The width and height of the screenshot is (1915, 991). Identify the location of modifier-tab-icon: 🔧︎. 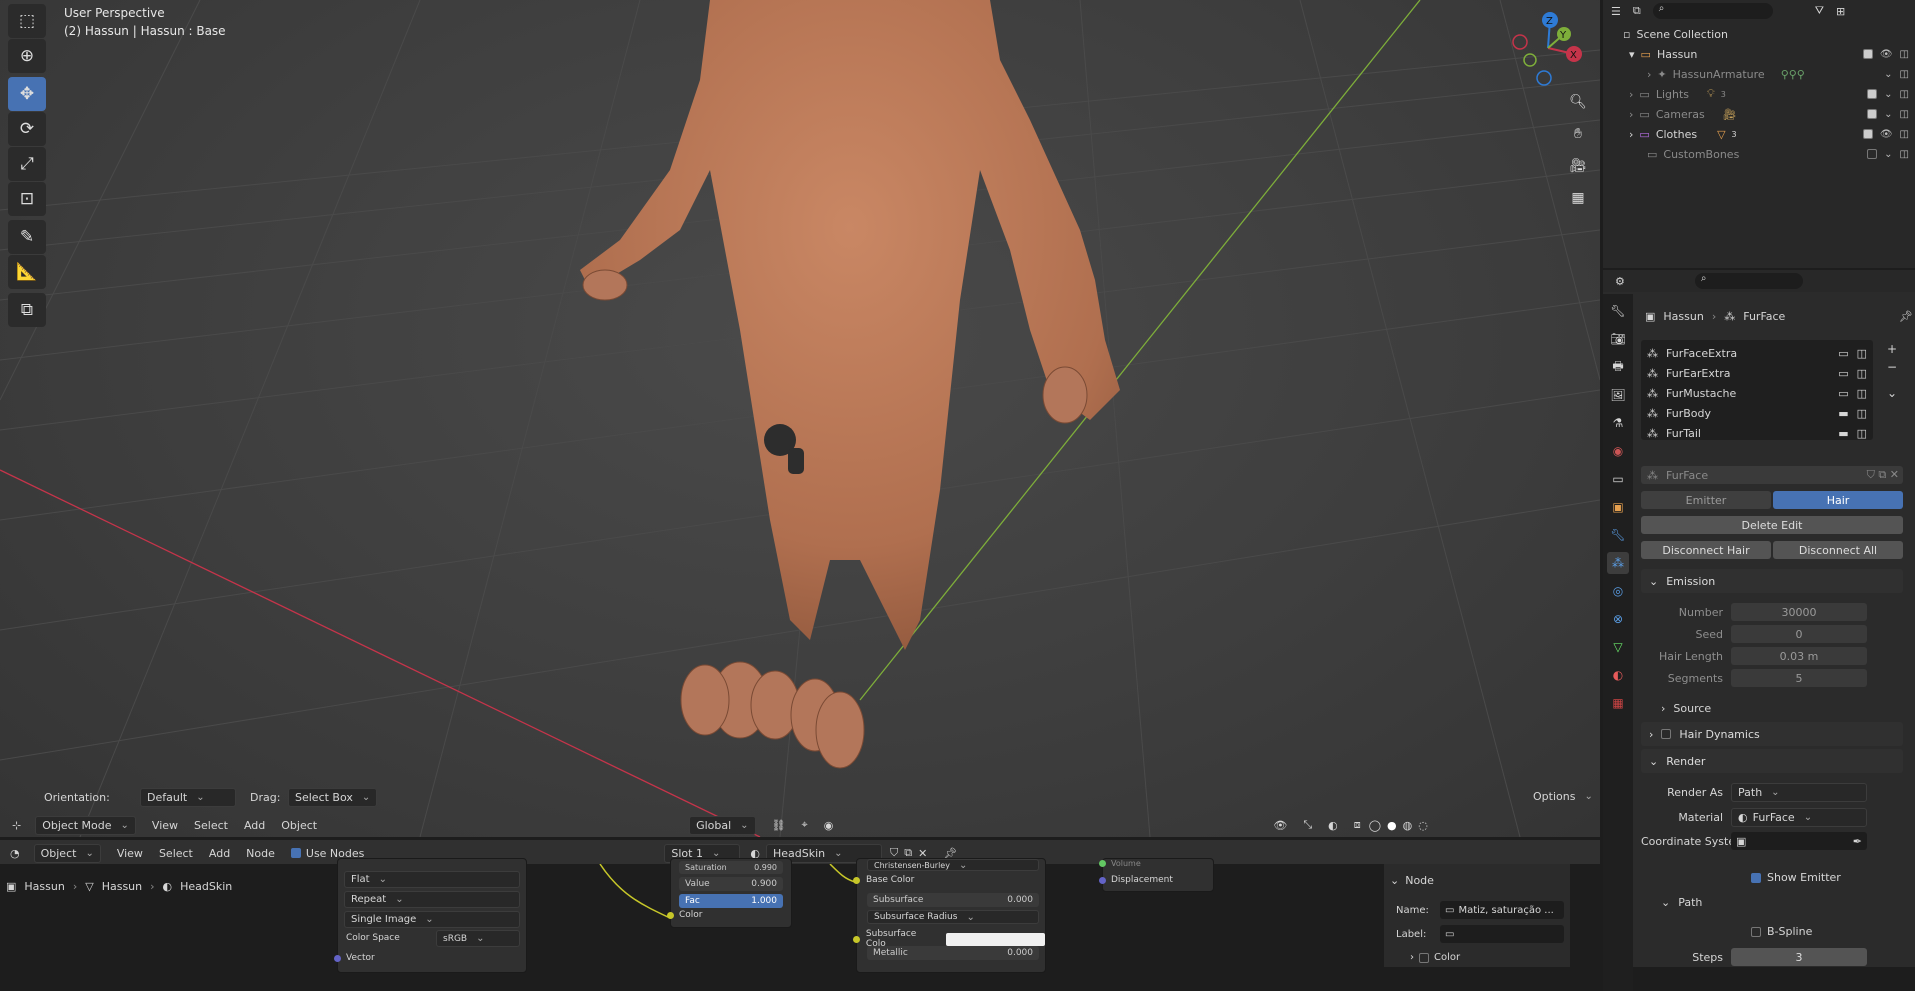
(1618, 535).